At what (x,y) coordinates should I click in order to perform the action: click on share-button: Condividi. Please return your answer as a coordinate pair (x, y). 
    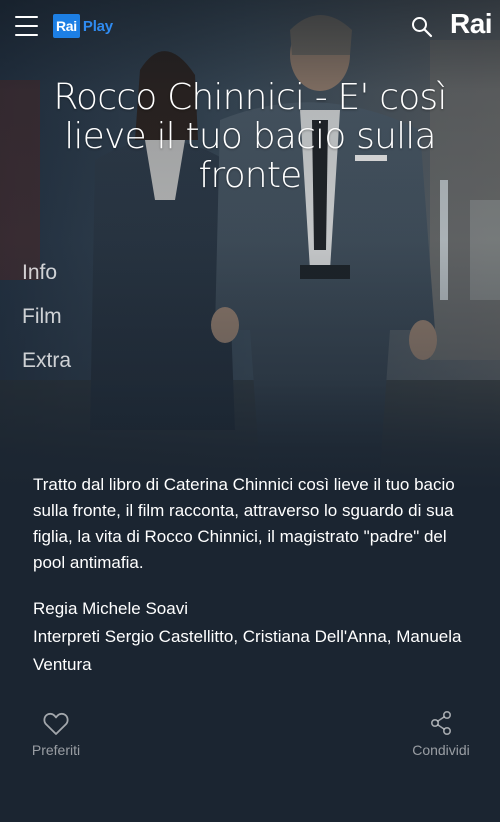
    Looking at the image, I should click on (441, 734).